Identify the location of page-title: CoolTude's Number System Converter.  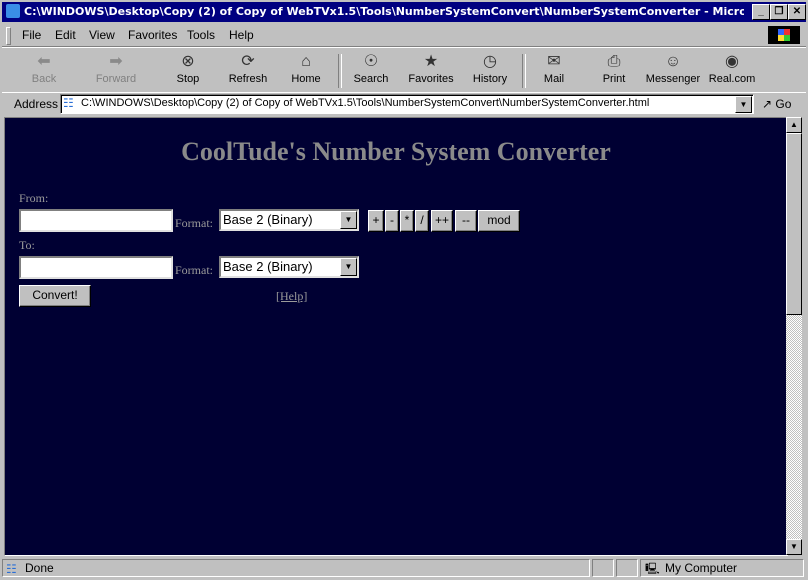
(396, 151).